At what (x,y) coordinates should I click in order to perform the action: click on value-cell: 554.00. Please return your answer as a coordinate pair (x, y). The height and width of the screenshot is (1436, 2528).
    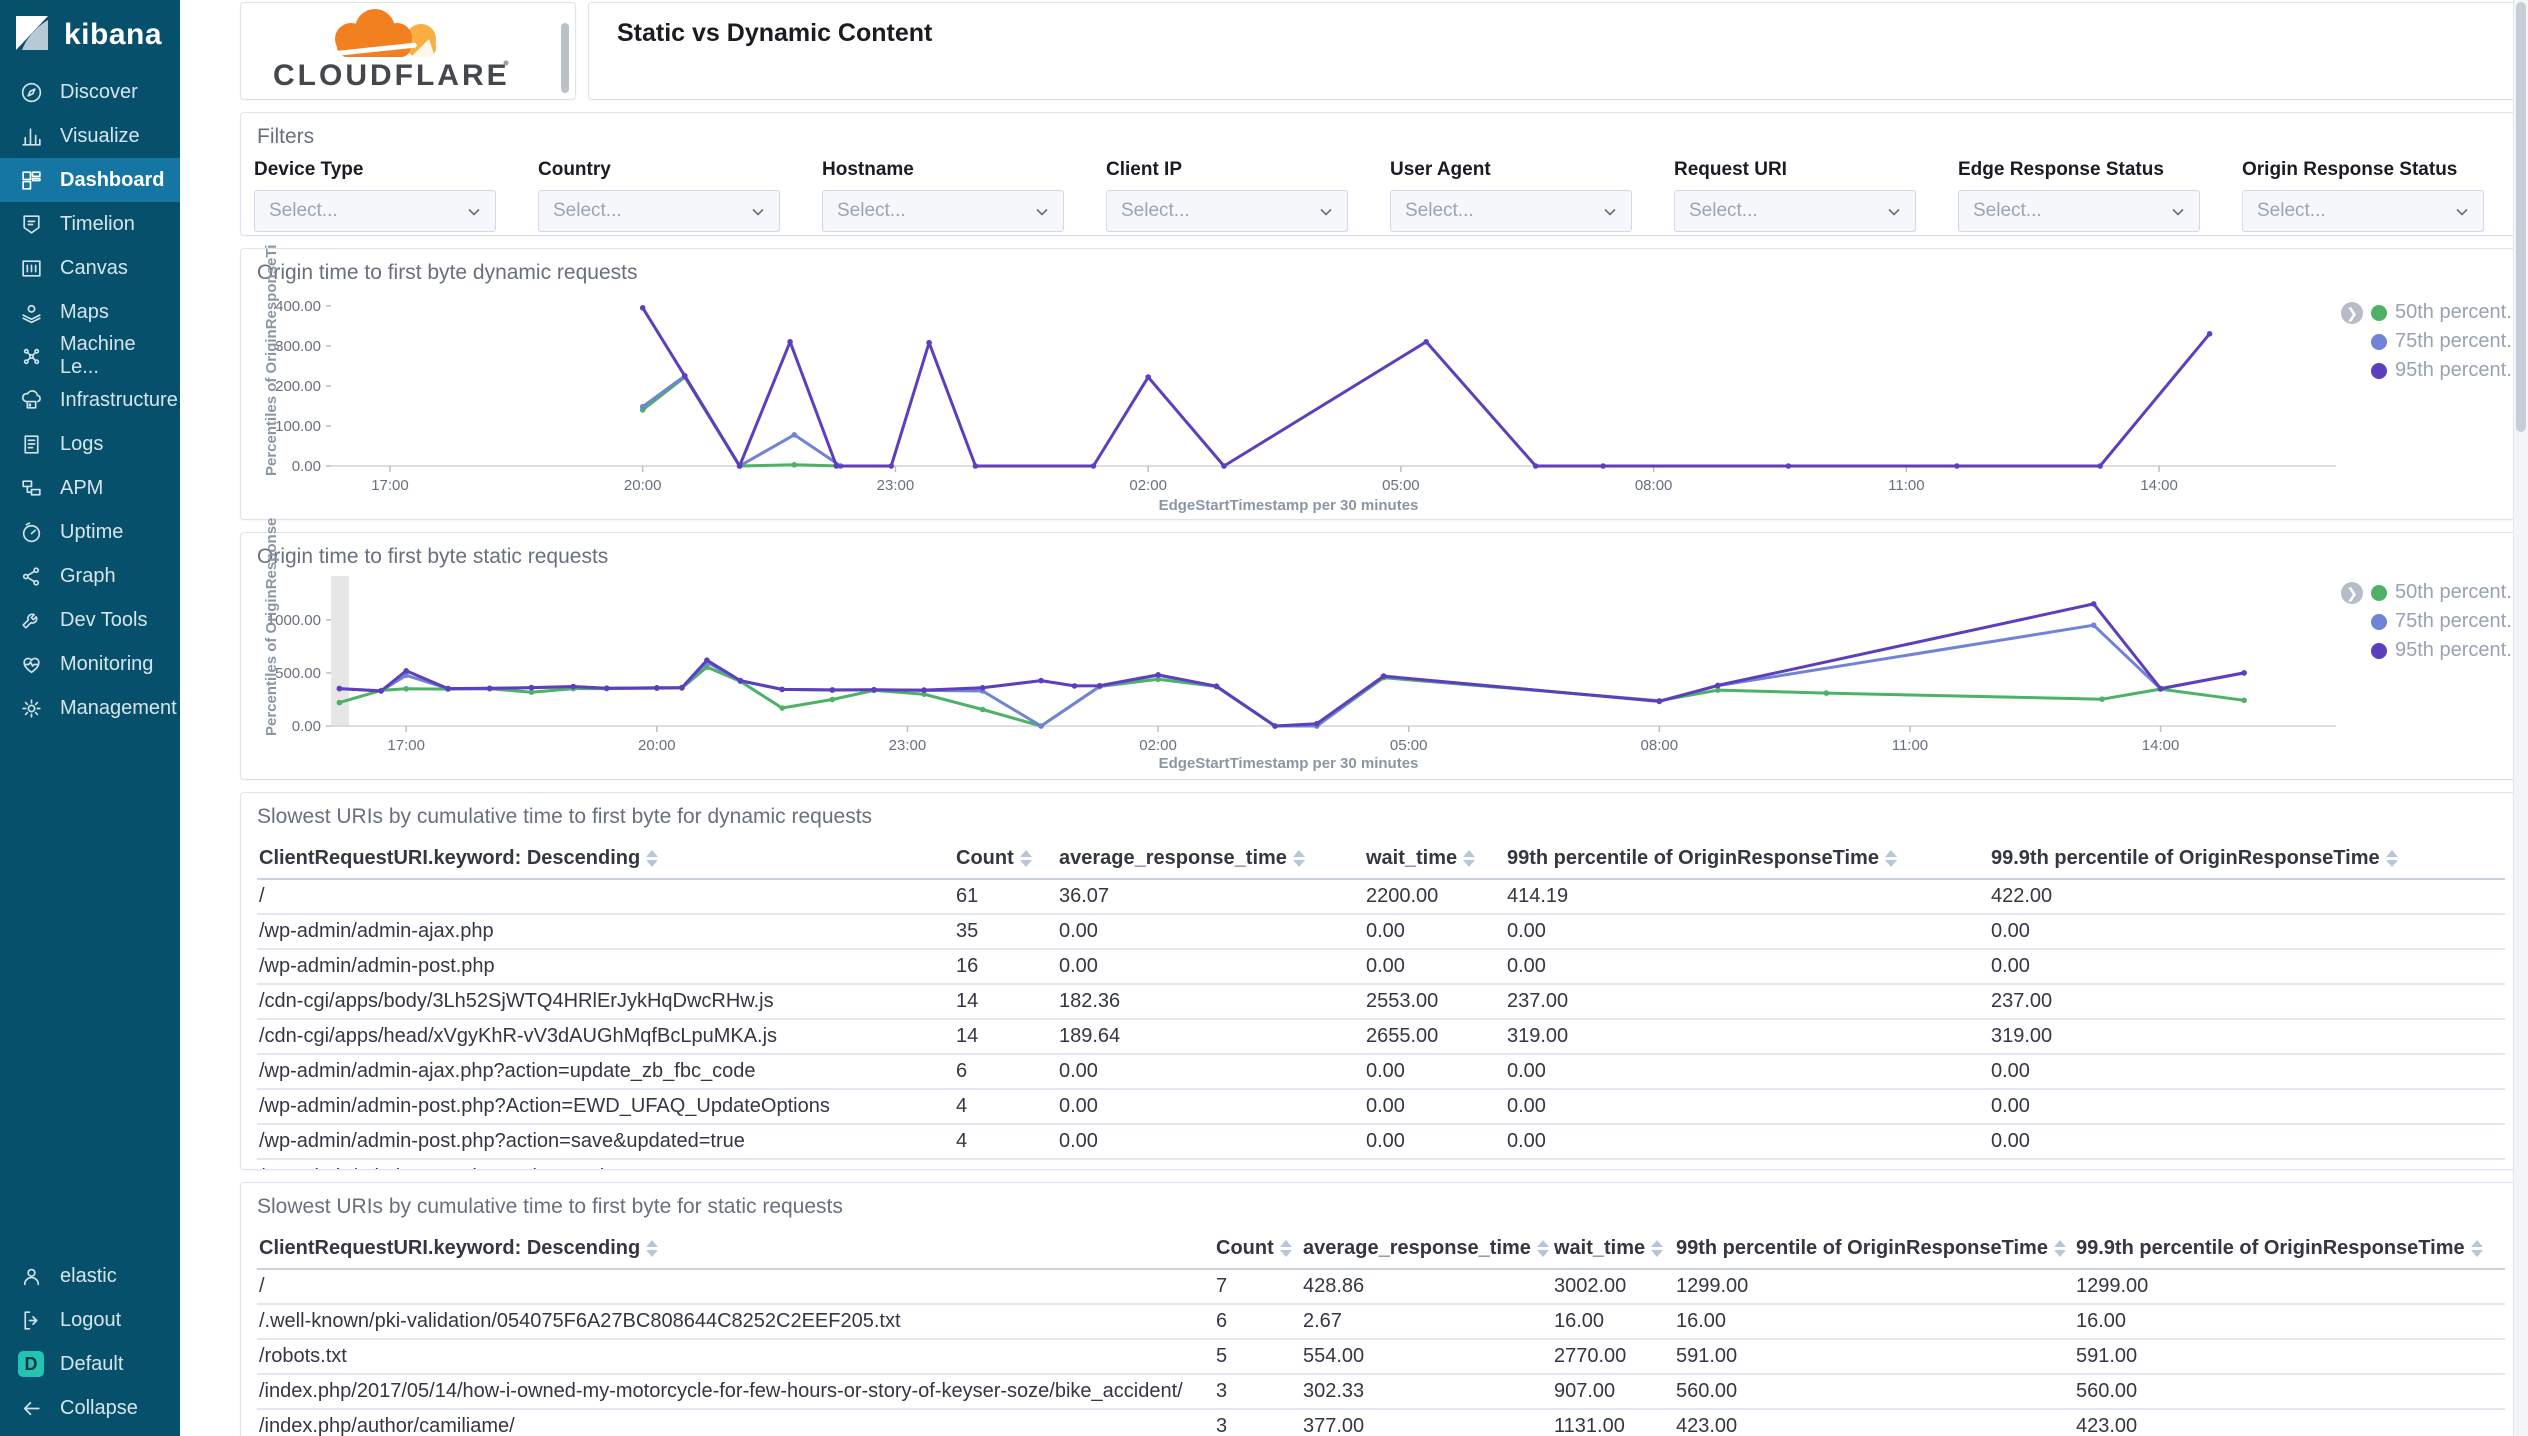
    Looking at the image, I should click on (1426, 1357).